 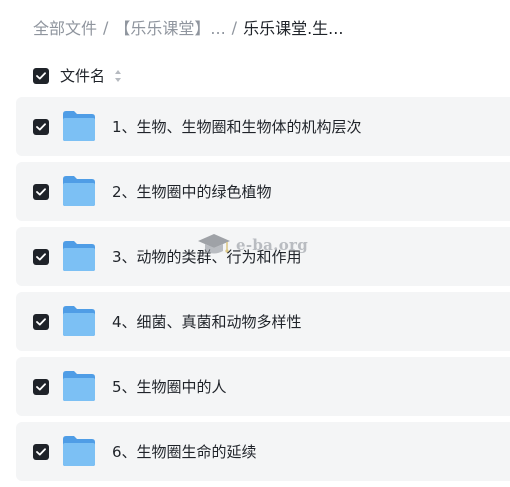 I want to click on file-name: 2、生物圈中的绿色植物, so click(x=192, y=191).